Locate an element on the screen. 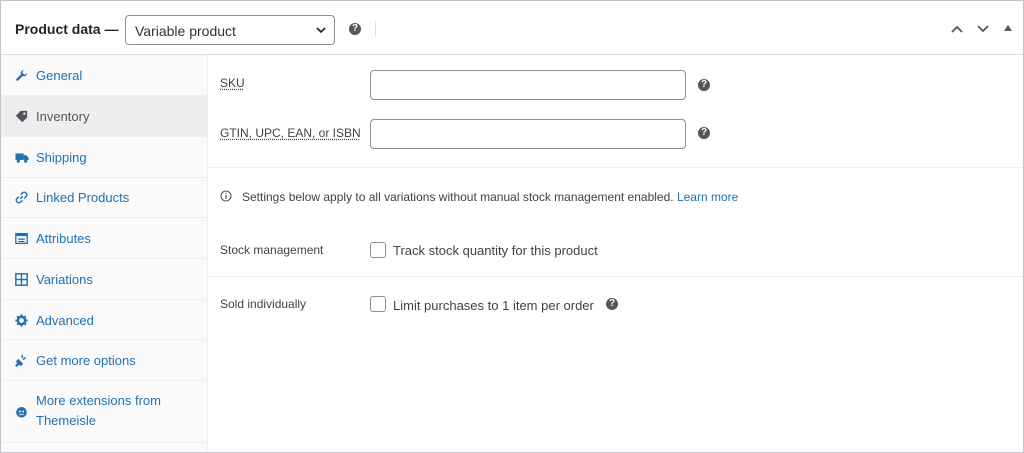 This screenshot has height=453, width=1024. stock-management-checkbox-label: Track stock quantity for this product is located at coordinates (495, 250).